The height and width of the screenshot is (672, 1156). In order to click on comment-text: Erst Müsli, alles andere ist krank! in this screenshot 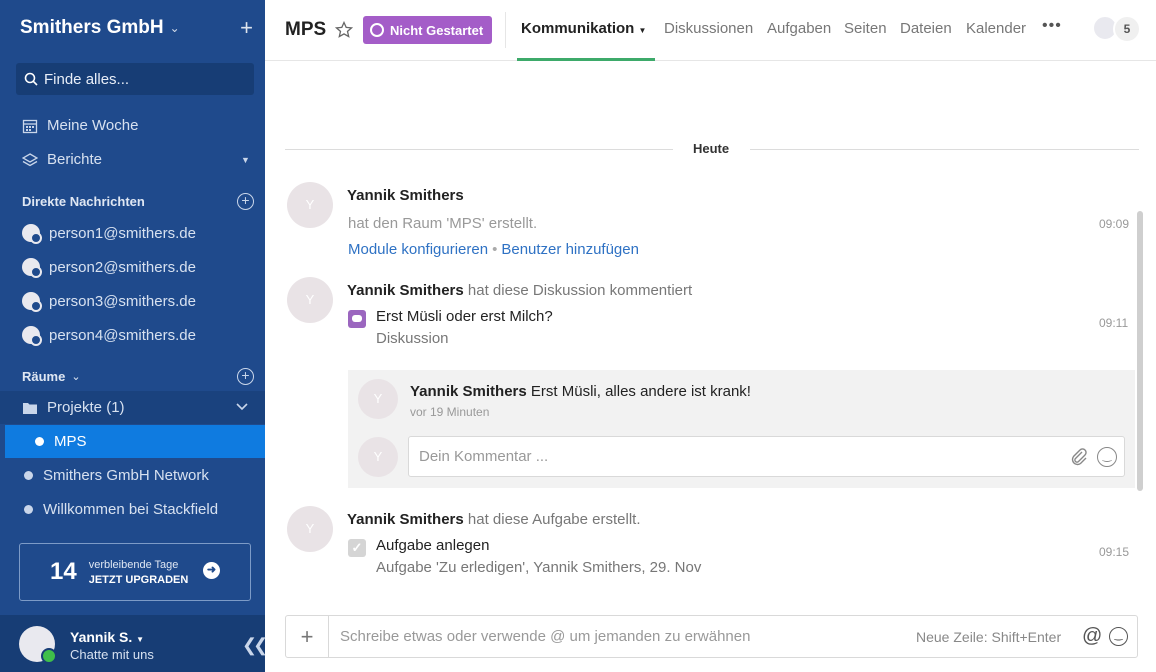, I will do `click(640, 391)`.